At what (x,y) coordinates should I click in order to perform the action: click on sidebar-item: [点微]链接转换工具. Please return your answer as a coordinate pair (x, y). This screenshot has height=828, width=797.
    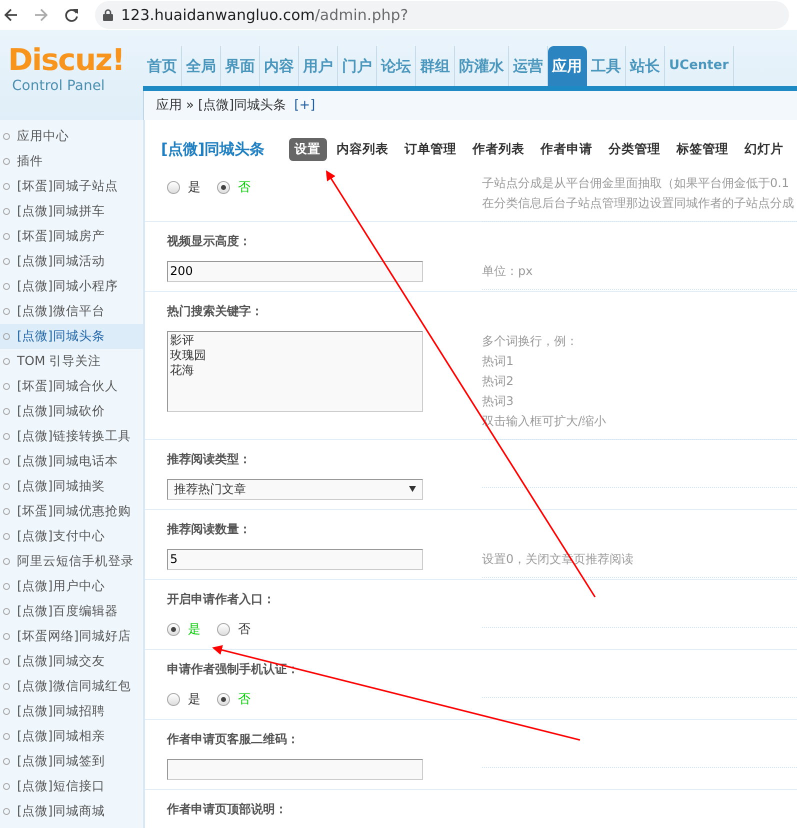
    Looking at the image, I should click on (71, 436).